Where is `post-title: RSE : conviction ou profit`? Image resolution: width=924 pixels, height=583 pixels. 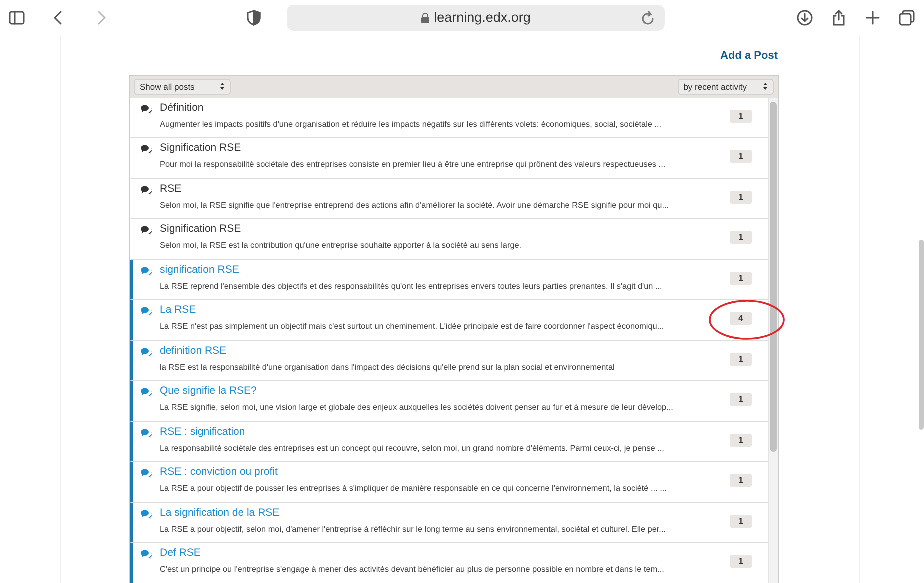 post-title: RSE : conviction ou profit is located at coordinates (441, 472).